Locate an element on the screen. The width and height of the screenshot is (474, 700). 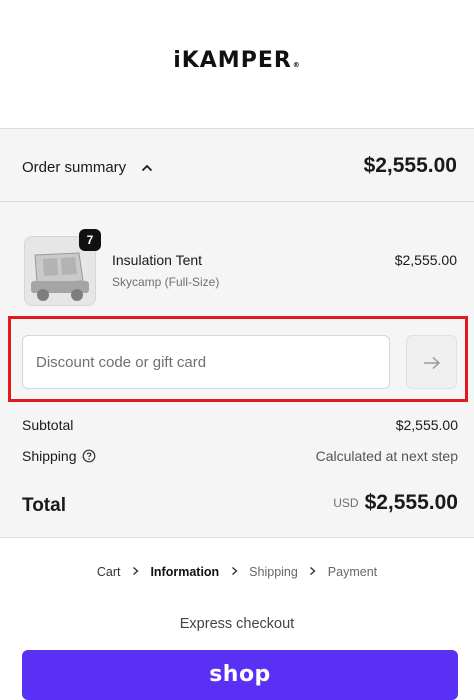
shipping-row: Shipping Calculated at next step is located at coordinates (240, 458).